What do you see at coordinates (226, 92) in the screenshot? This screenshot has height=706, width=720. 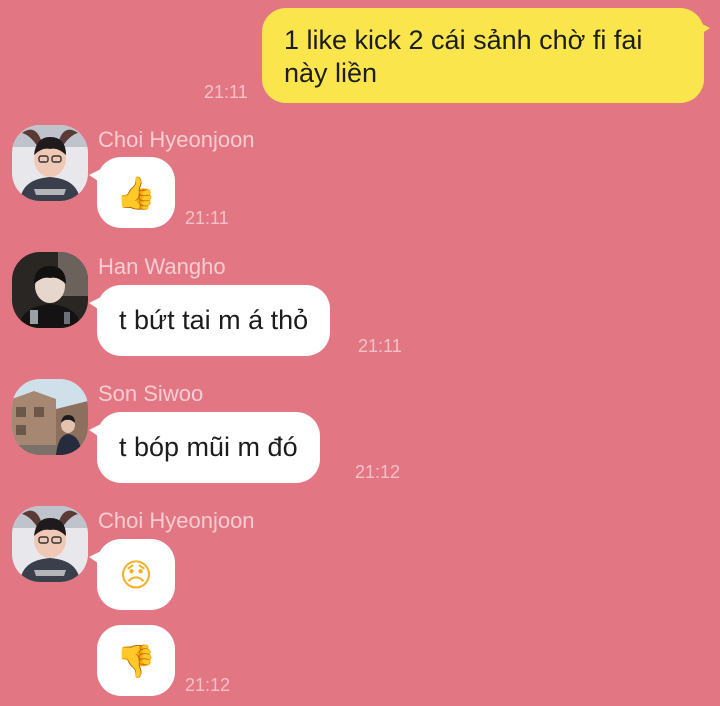 I see `outgoing-timestamp: 21:11` at bounding box center [226, 92].